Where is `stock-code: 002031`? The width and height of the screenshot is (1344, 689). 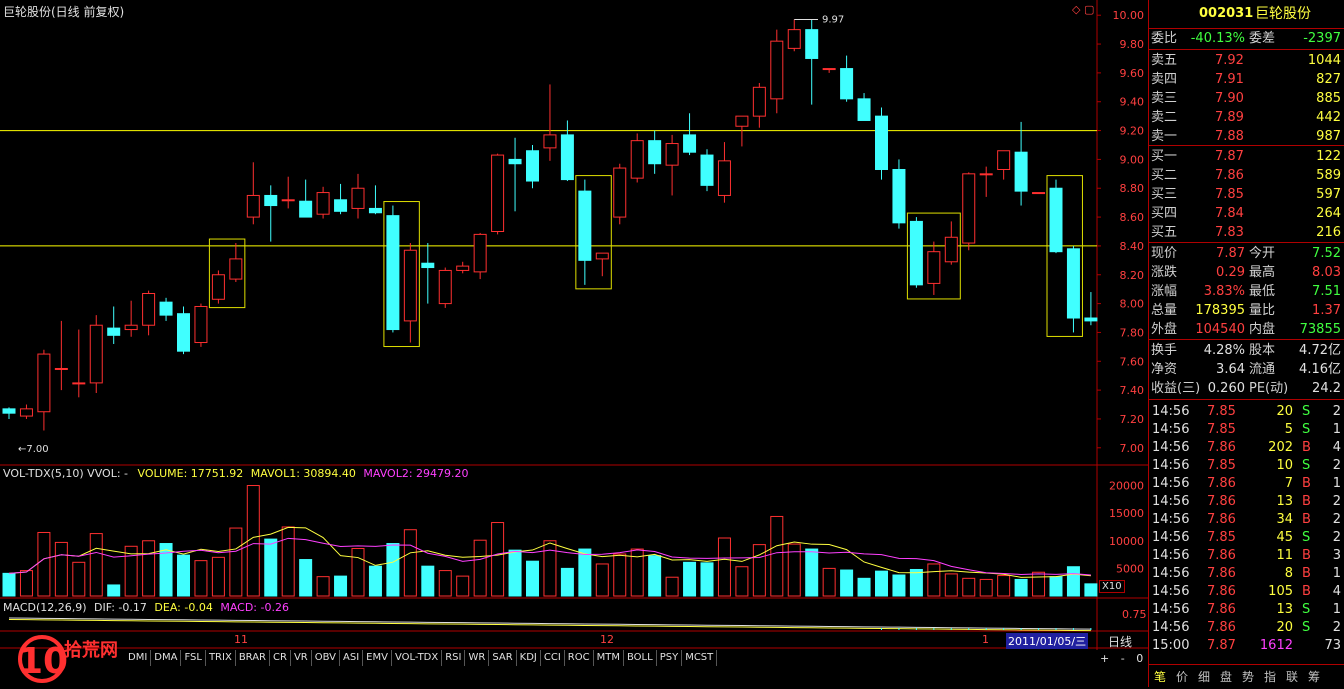
stock-code: 002031 is located at coordinates (1226, 13).